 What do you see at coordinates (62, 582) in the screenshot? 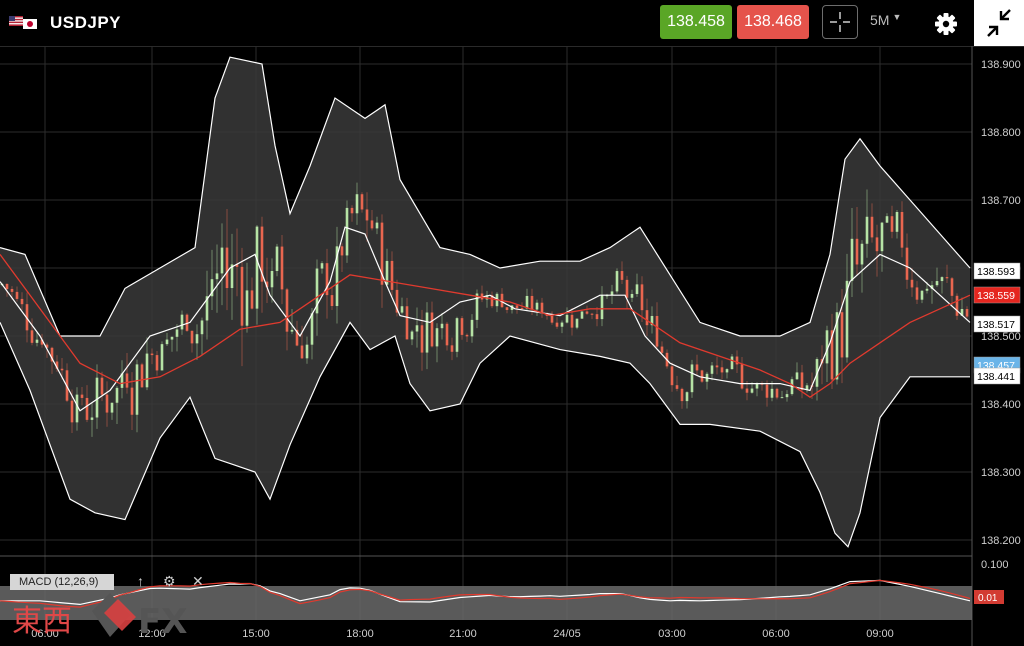
I see `macd-indicator-label: MACD (12,26,9)` at bounding box center [62, 582].